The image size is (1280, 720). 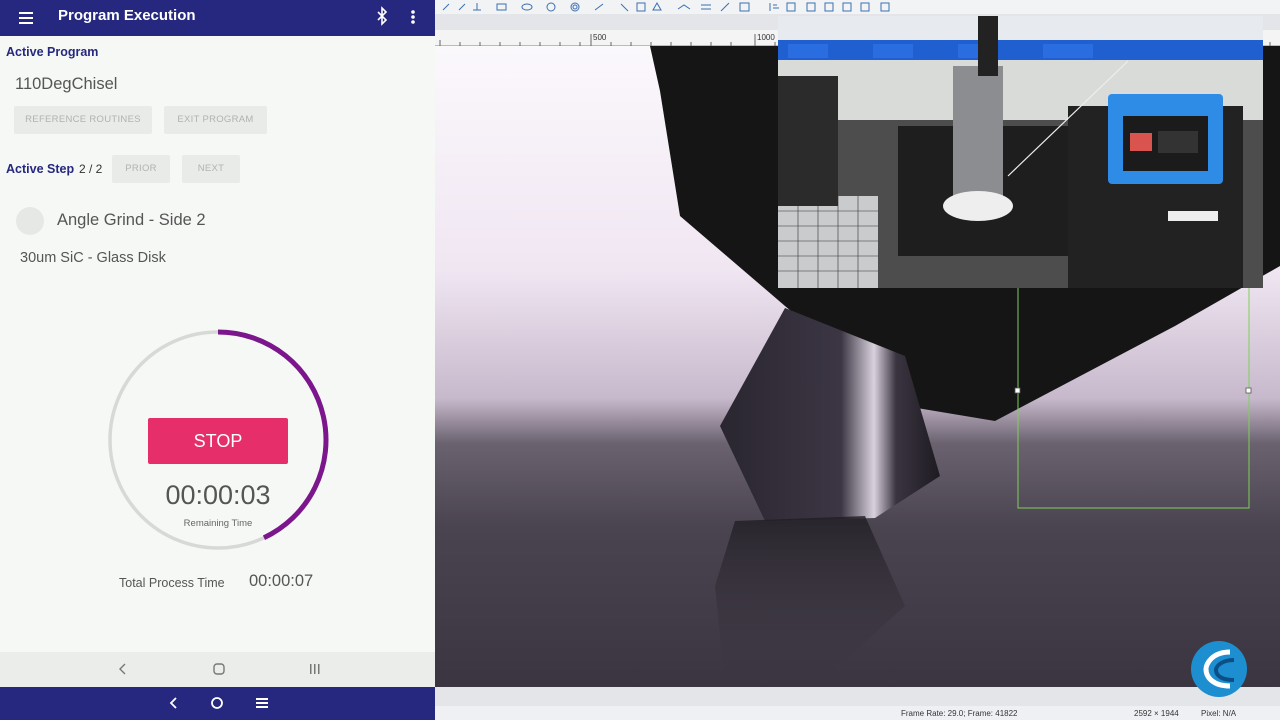 I want to click on system-nav-bar, so click(x=217, y=669).